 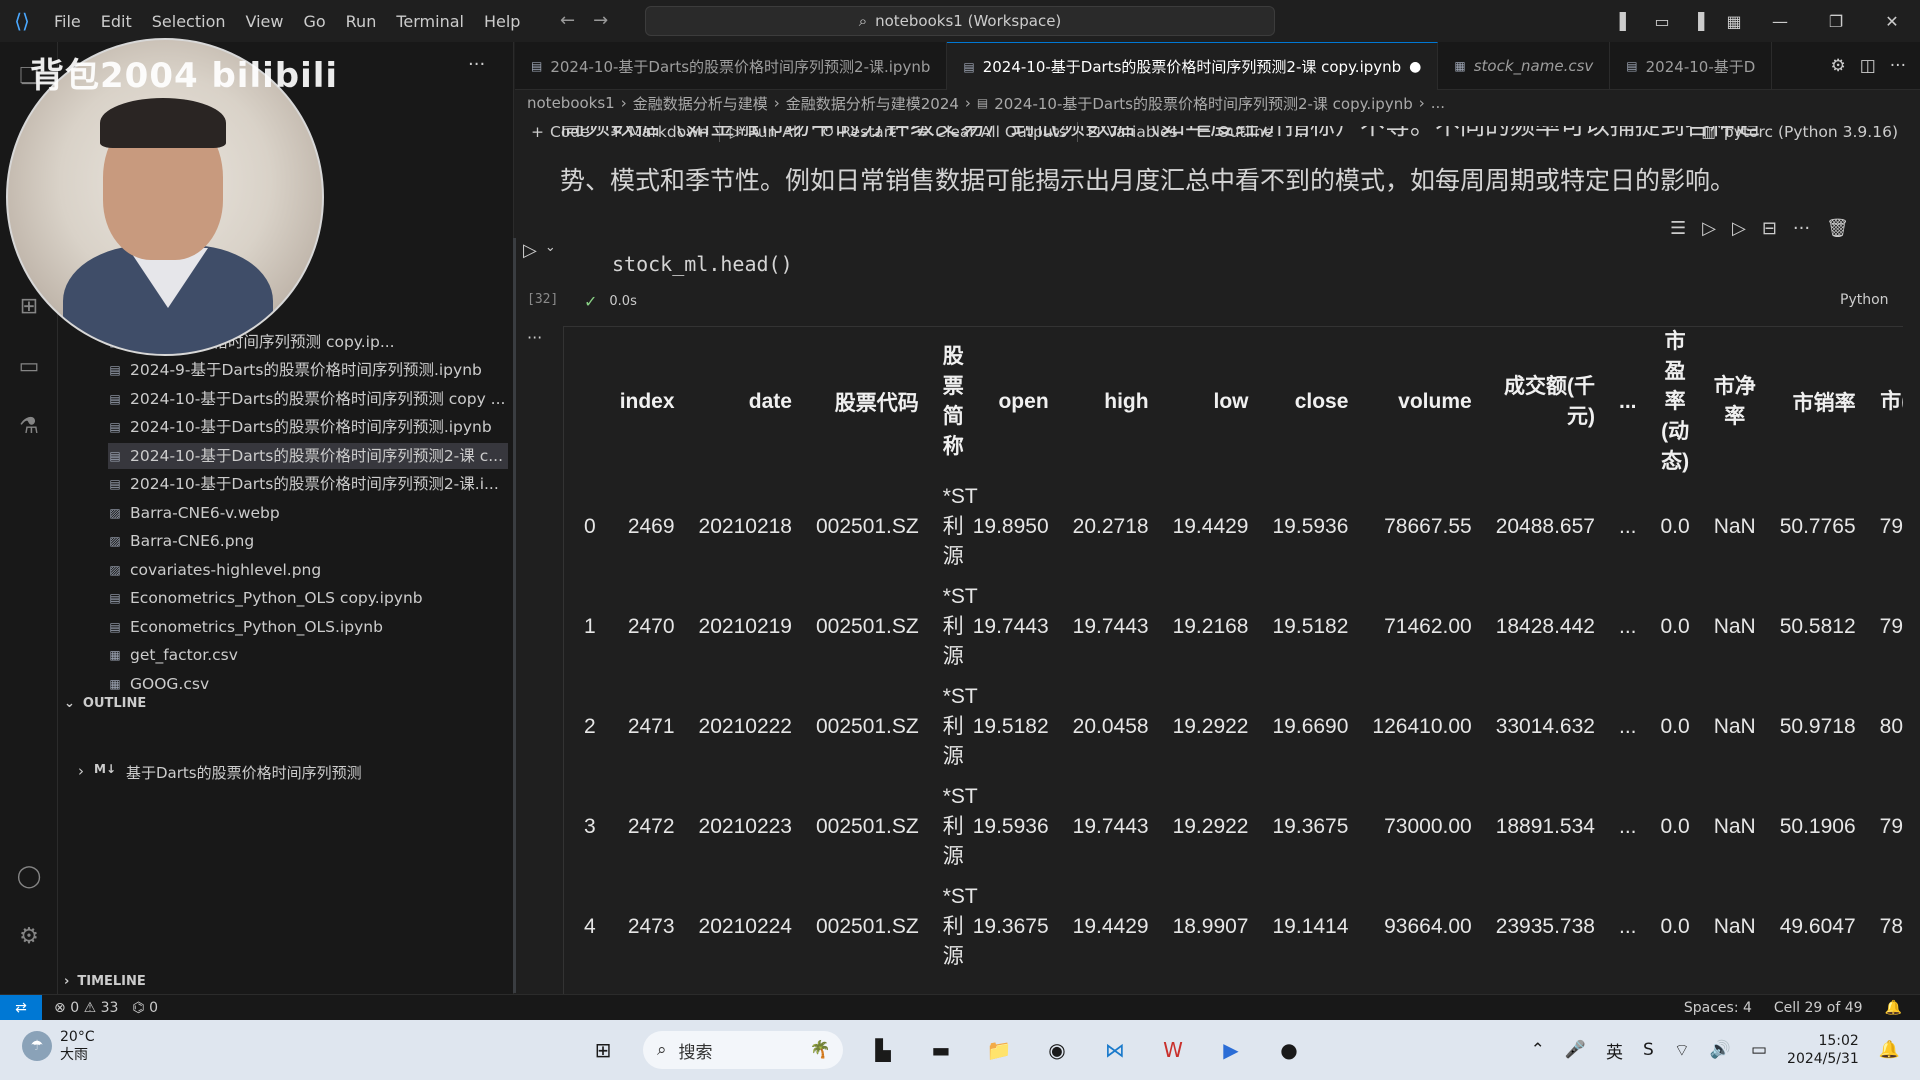 What do you see at coordinates (1739, 228) in the screenshot?
I see `execute-below-icon: ▷` at bounding box center [1739, 228].